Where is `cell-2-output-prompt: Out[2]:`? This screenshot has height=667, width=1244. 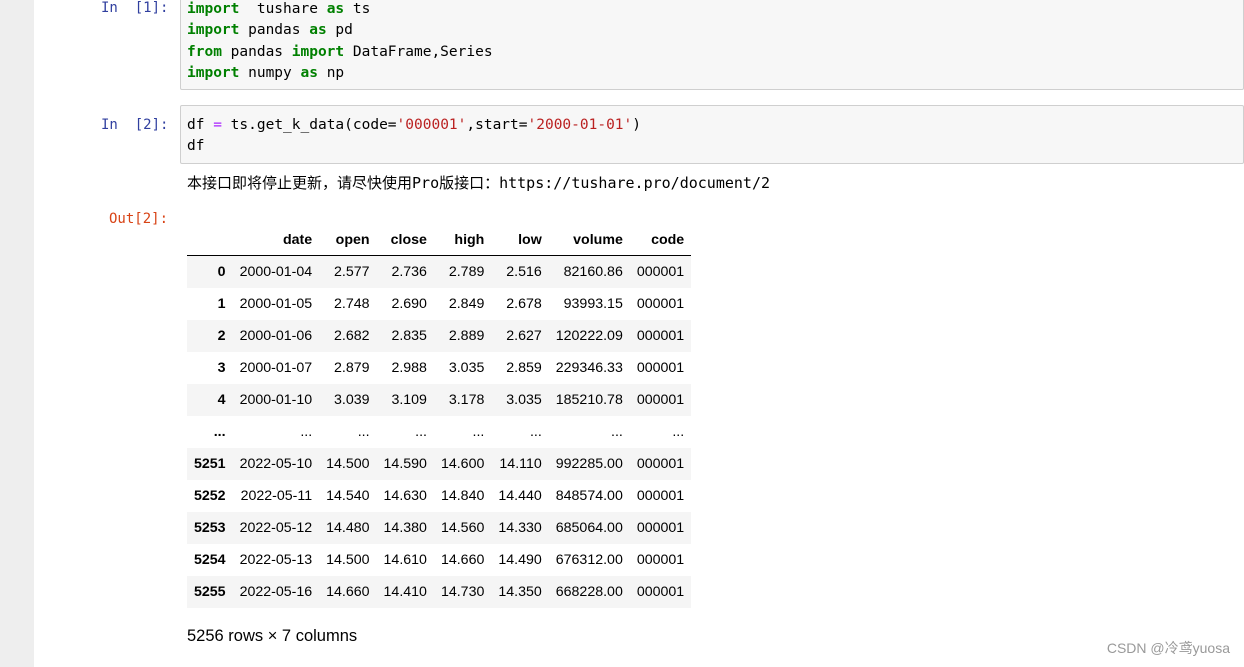
cell-2-output-prompt: Out[2]: is located at coordinates (139, 219).